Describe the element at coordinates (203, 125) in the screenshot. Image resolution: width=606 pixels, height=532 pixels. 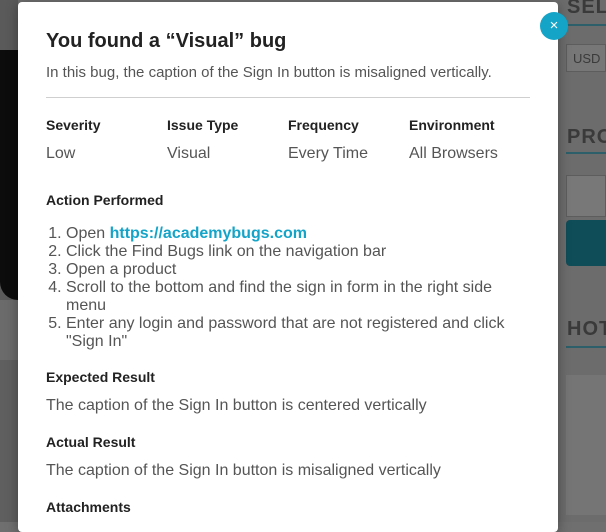
I see `issue-type-label: Issue Type` at that location.